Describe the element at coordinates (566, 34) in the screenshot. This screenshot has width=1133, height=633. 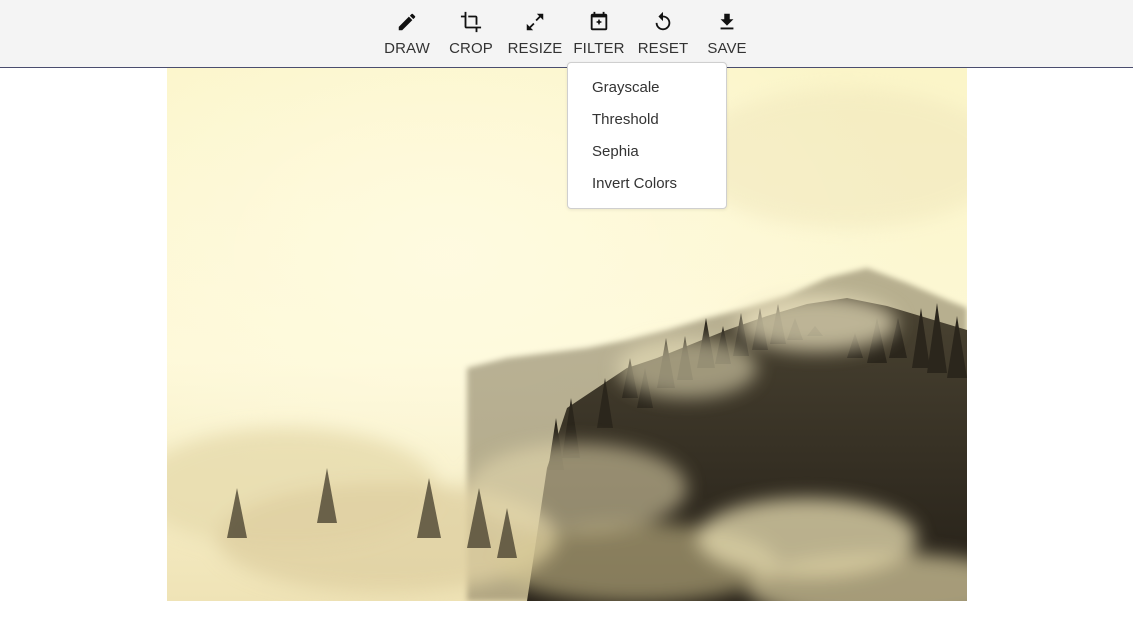
I see `editor-toolbar: DRAW CROP RESIZE FILTER RESET SAVE` at that location.